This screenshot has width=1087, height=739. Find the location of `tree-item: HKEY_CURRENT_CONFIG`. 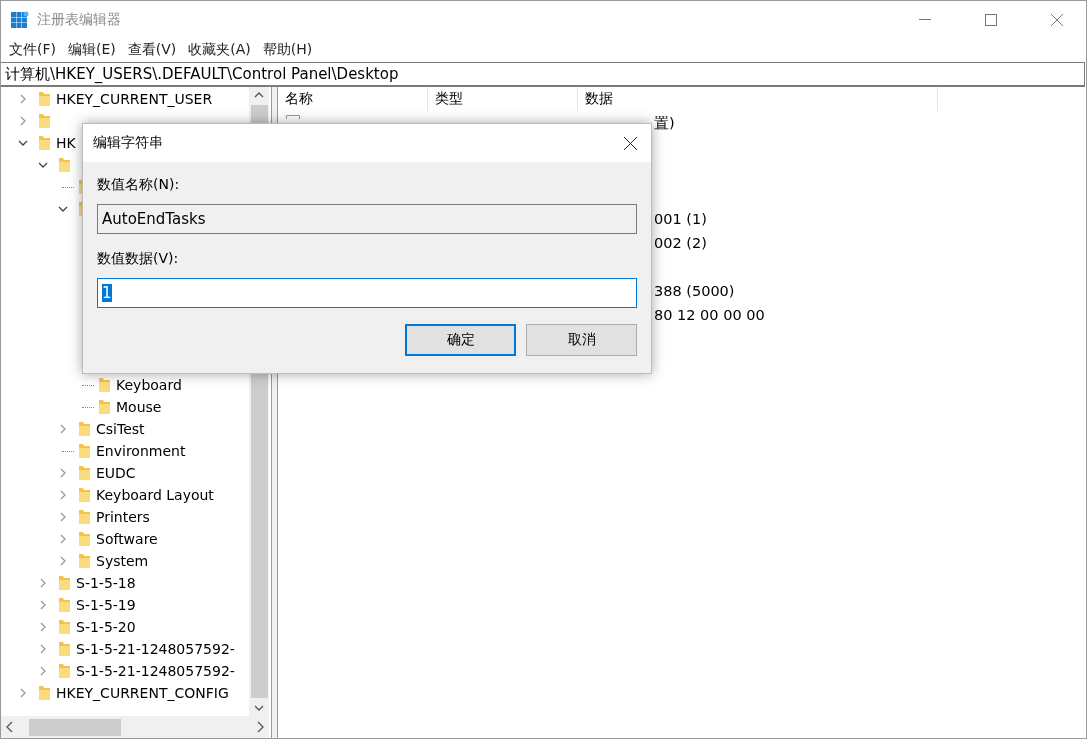

tree-item: HKEY_CURRENT_CONFIG is located at coordinates (142, 693).